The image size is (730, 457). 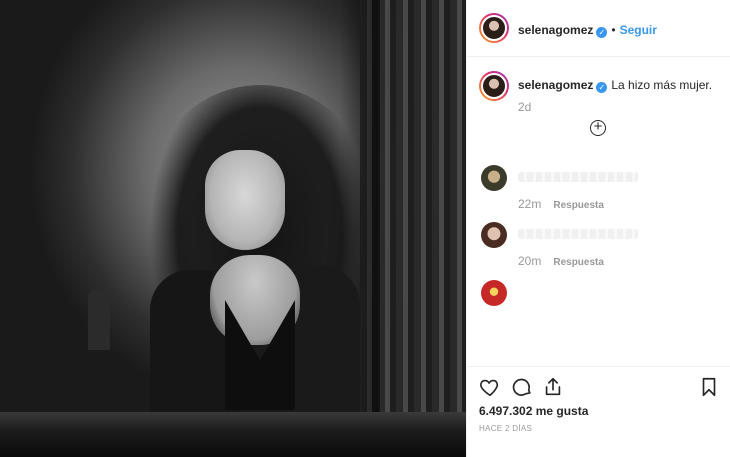 What do you see at coordinates (555, 85) in the screenshot?
I see `caption-username: selenagomez` at bounding box center [555, 85].